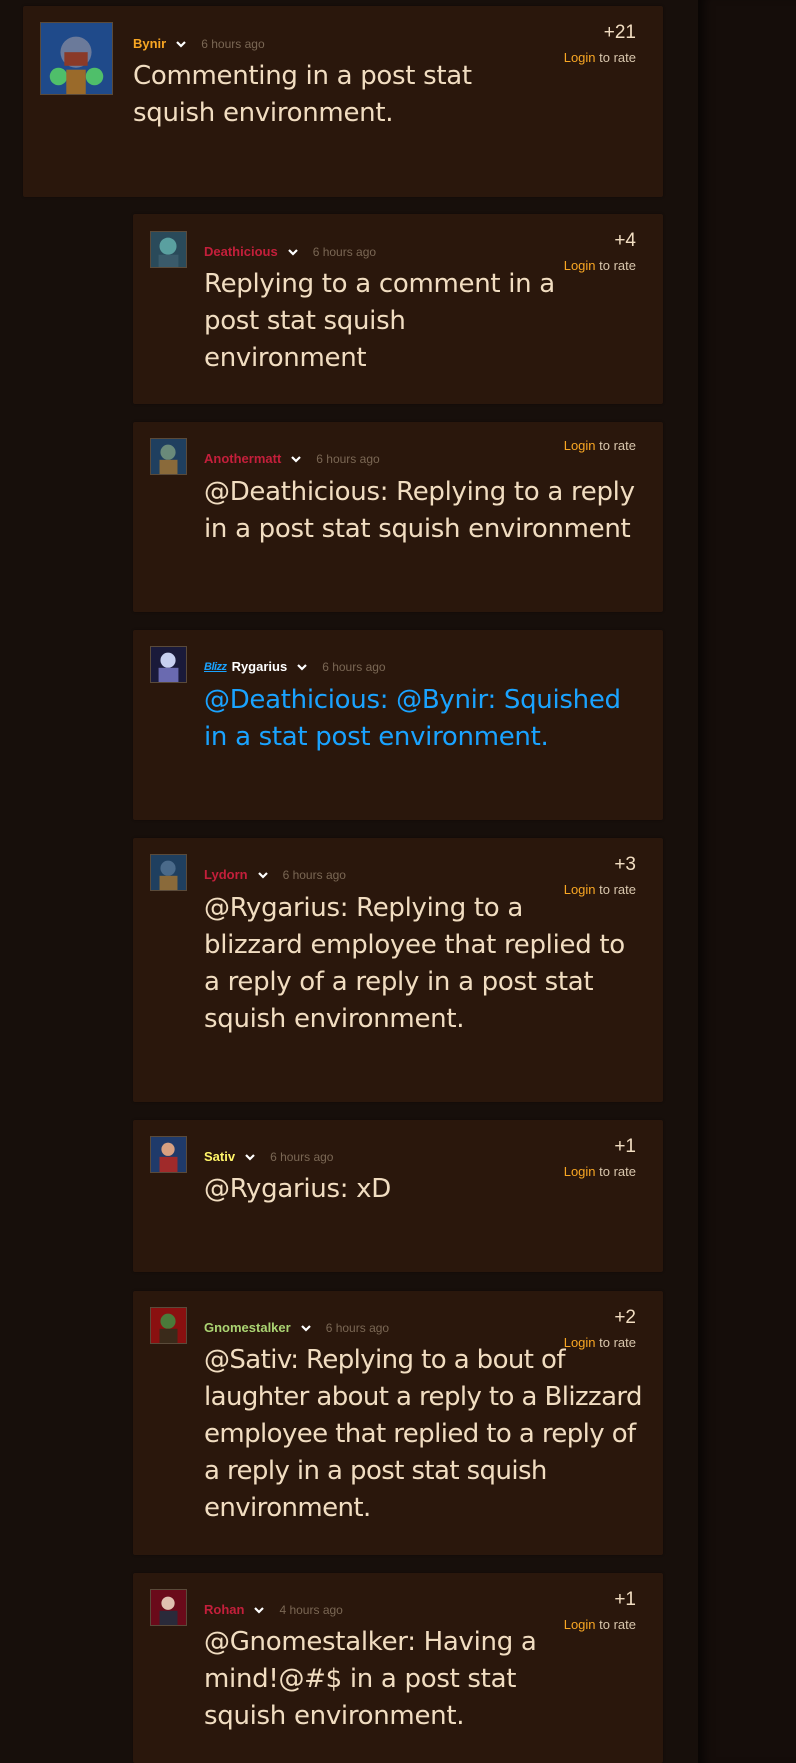 The height and width of the screenshot is (1763, 796). I want to click on human-portrait-icon, so click(168, 1154).